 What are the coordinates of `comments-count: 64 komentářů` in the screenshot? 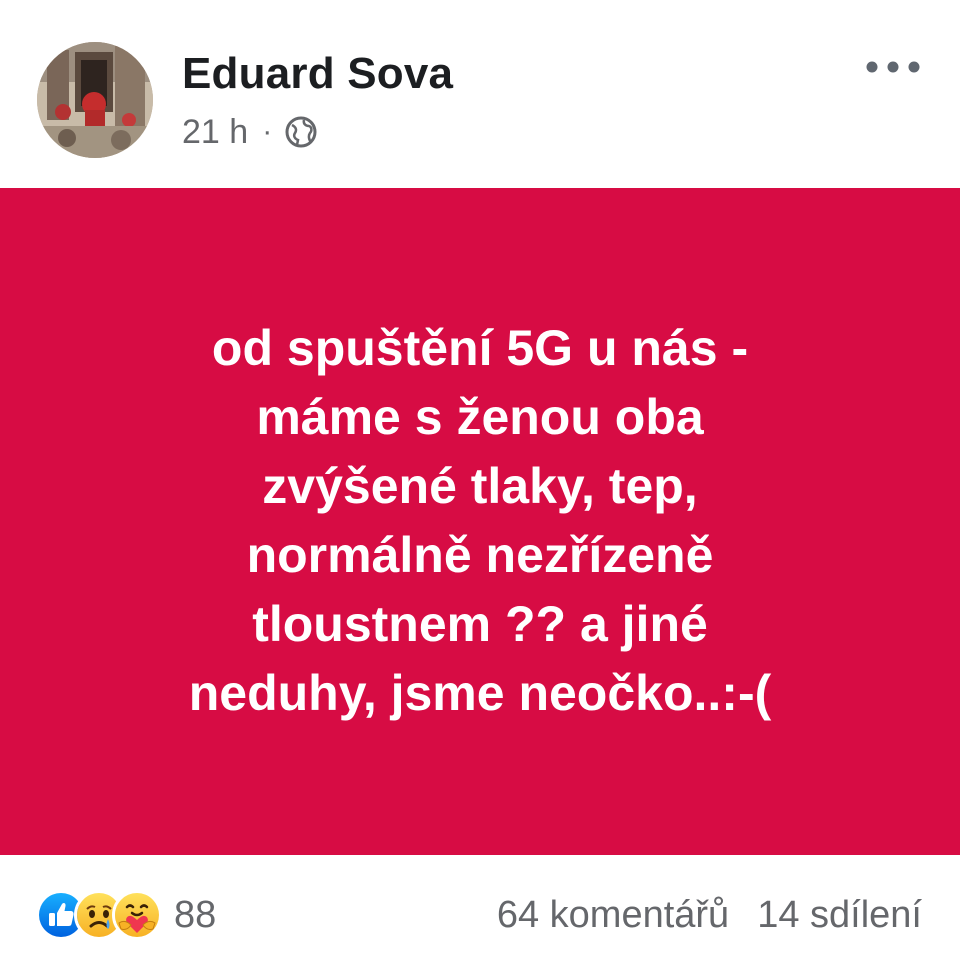 It's located at (613, 915).